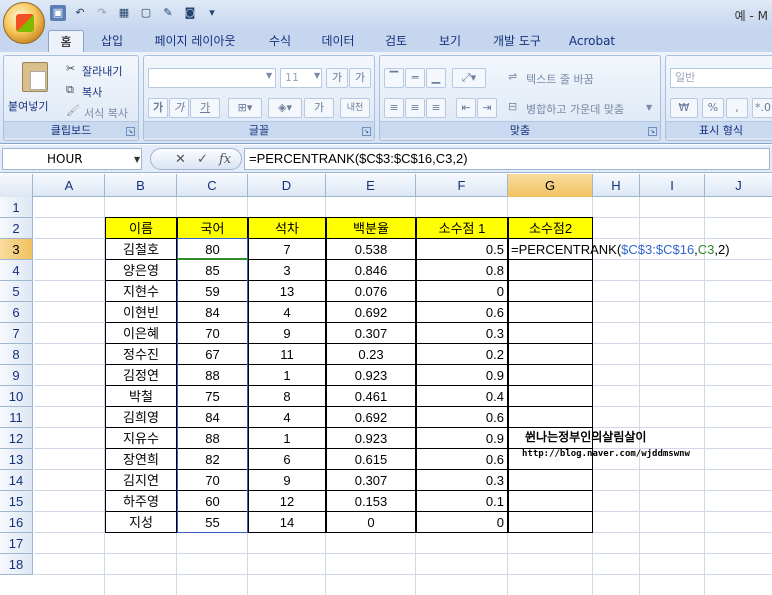 This screenshot has width=772, height=595. What do you see at coordinates (371, 459) in the screenshot?
I see `table-cell-percent: 0.615` at bounding box center [371, 459].